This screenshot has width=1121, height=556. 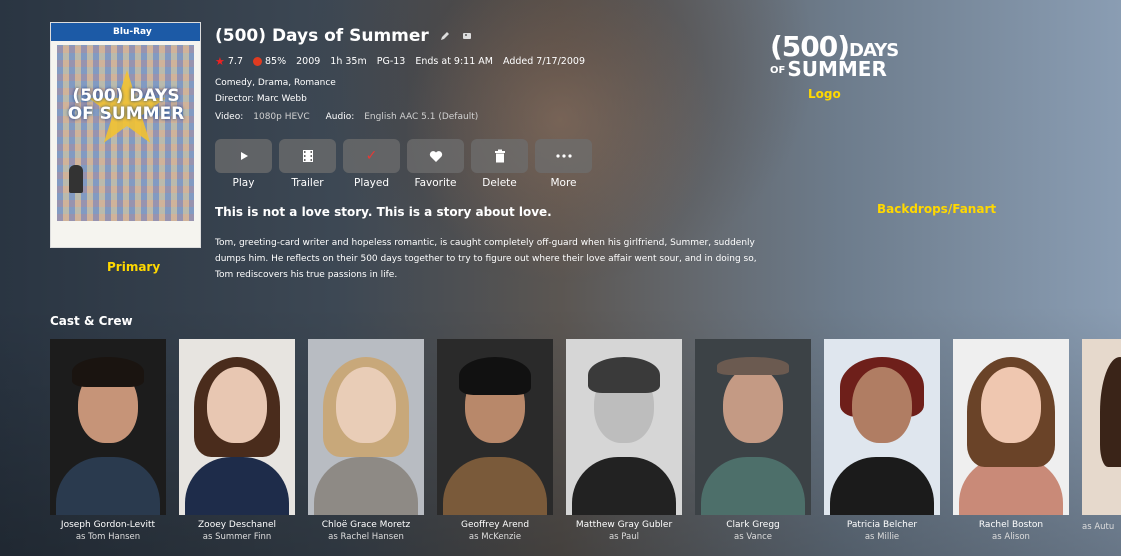 What do you see at coordinates (237, 525) in the screenshot?
I see `cast-name: Zooey Deschanel` at bounding box center [237, 525].